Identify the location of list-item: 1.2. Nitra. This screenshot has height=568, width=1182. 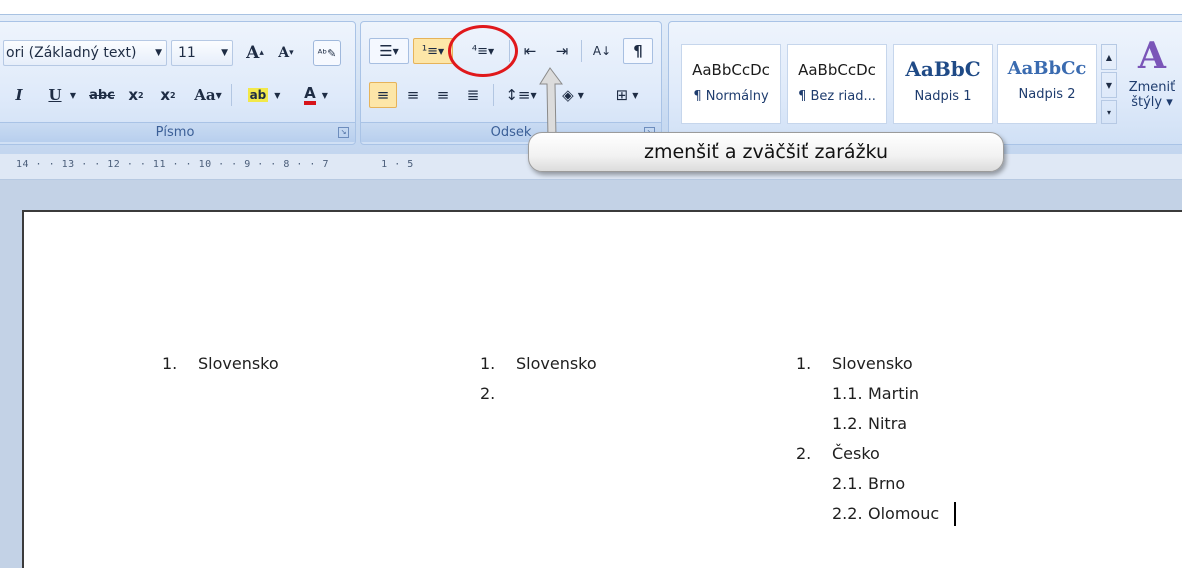
(870, 423).